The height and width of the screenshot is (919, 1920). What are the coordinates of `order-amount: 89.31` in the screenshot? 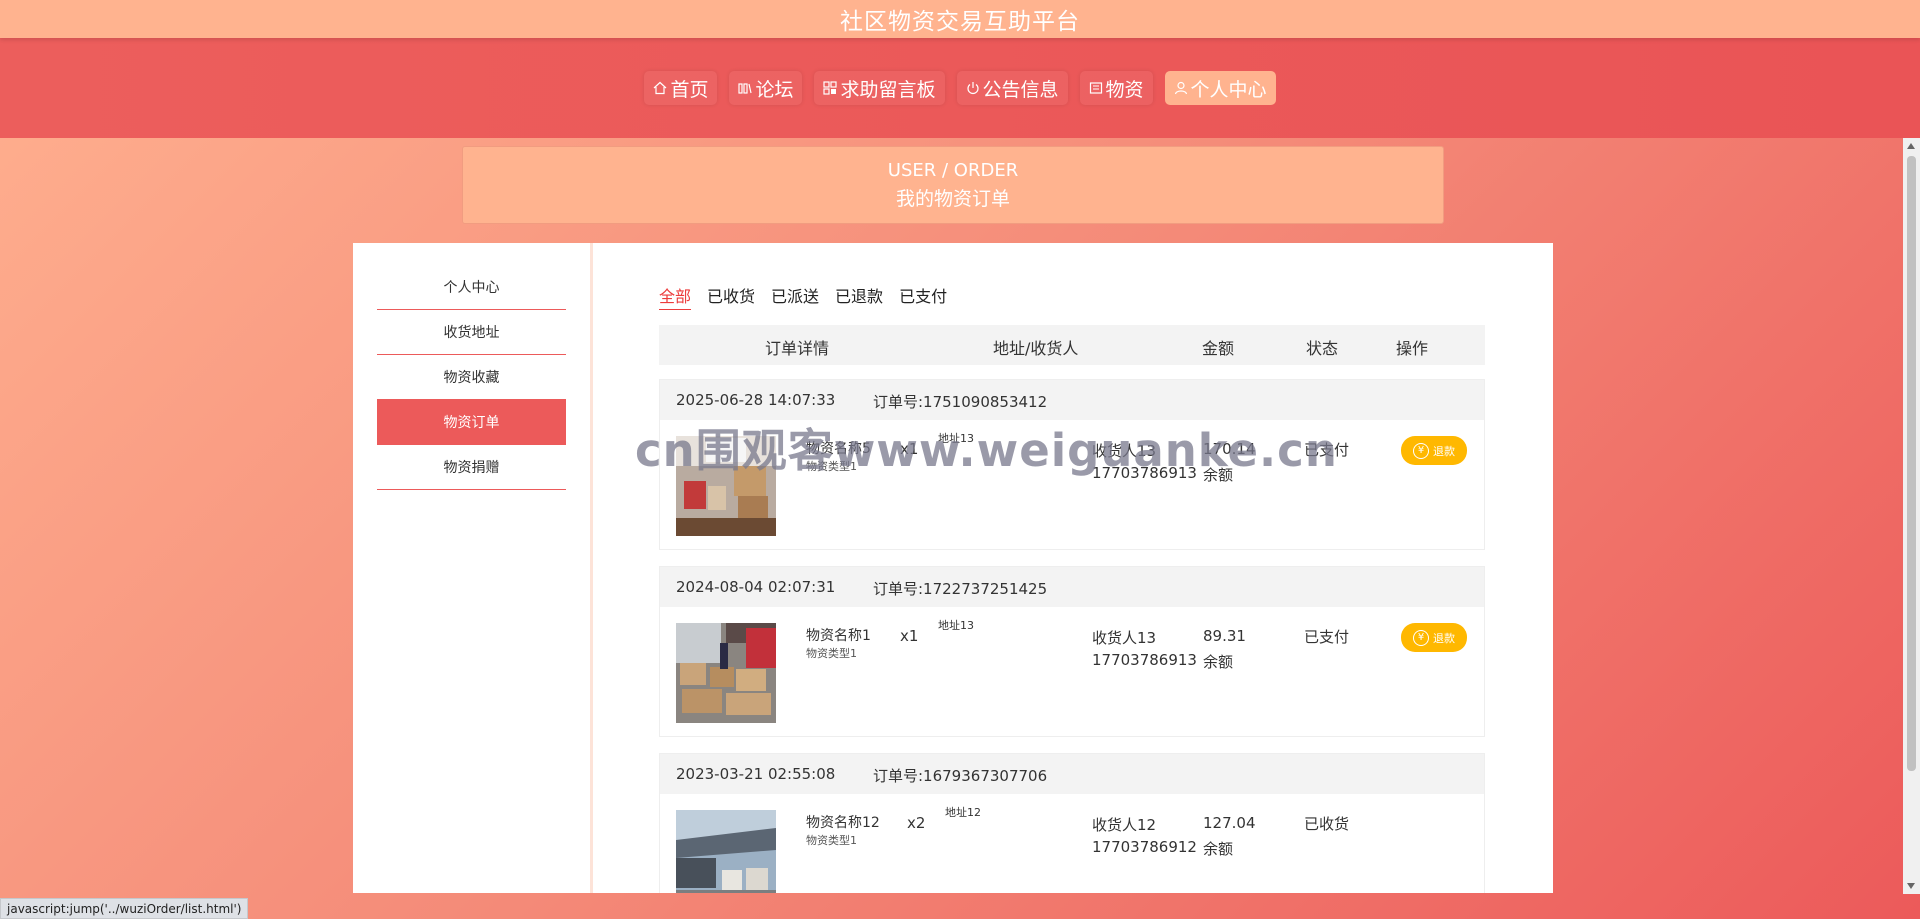 It's located at (1224, 636).